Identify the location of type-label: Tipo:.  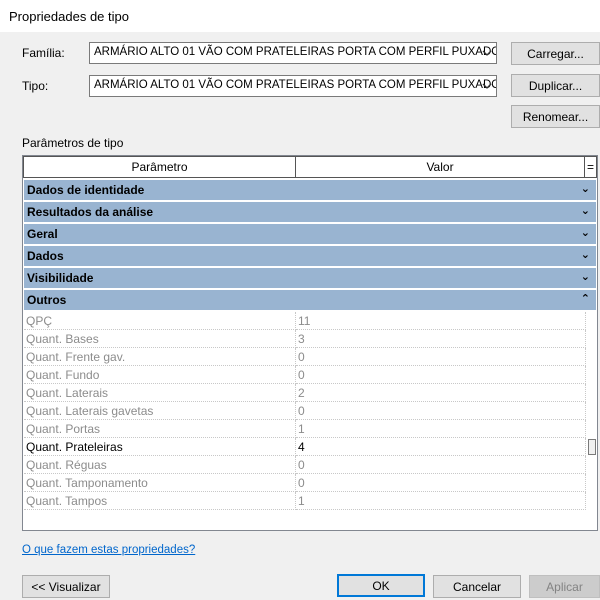
(35, 86).